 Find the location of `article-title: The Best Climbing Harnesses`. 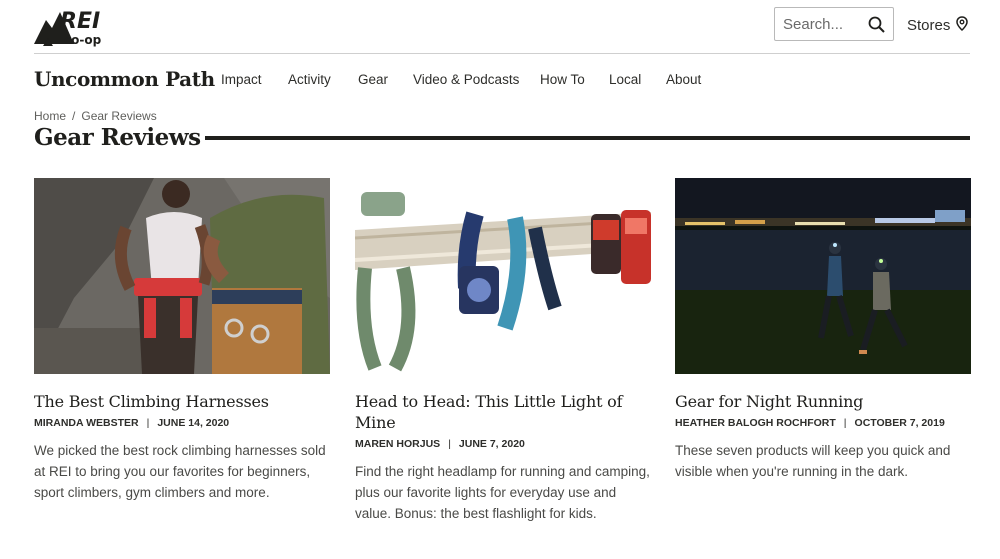

article-title: The Best Climbing Harnesses is located at coordinates (182, 401).